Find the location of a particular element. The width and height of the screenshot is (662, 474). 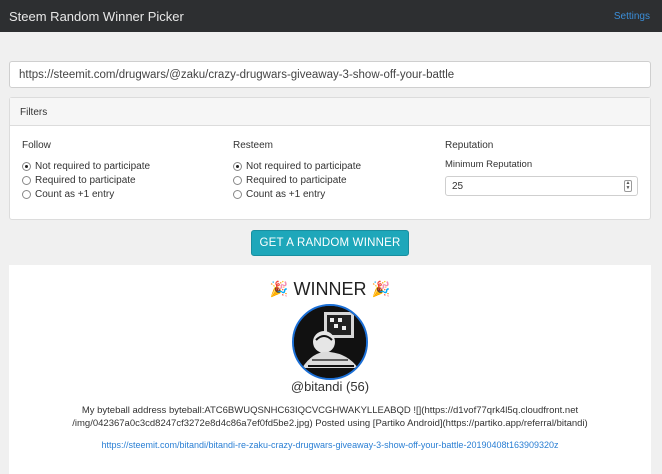

winner-avatar is located at coordinates (330, 342).